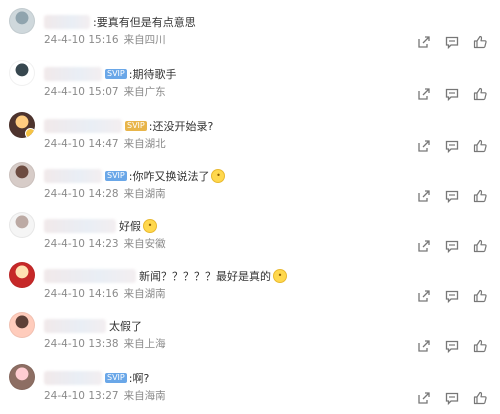  What do you see at coordinates (250, 32) in the screenshot?
I see `comment-row: :要真有但是有点意思 24-4-10 15:16 来自四川` at bounding box center [250, 32].